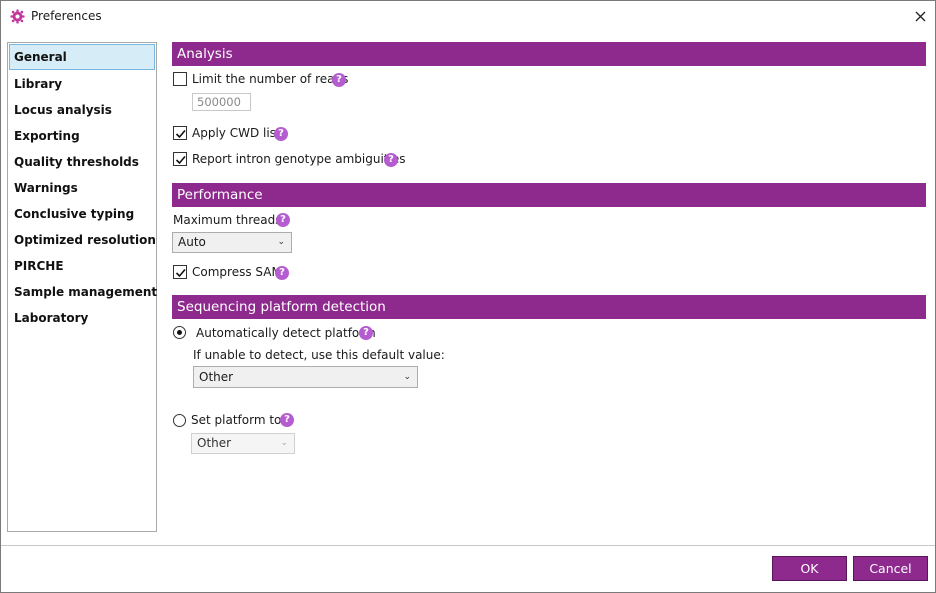 This screenshot has height=593, width=936. I want to click on reads-limit-input: 500000, so click(221, 102).